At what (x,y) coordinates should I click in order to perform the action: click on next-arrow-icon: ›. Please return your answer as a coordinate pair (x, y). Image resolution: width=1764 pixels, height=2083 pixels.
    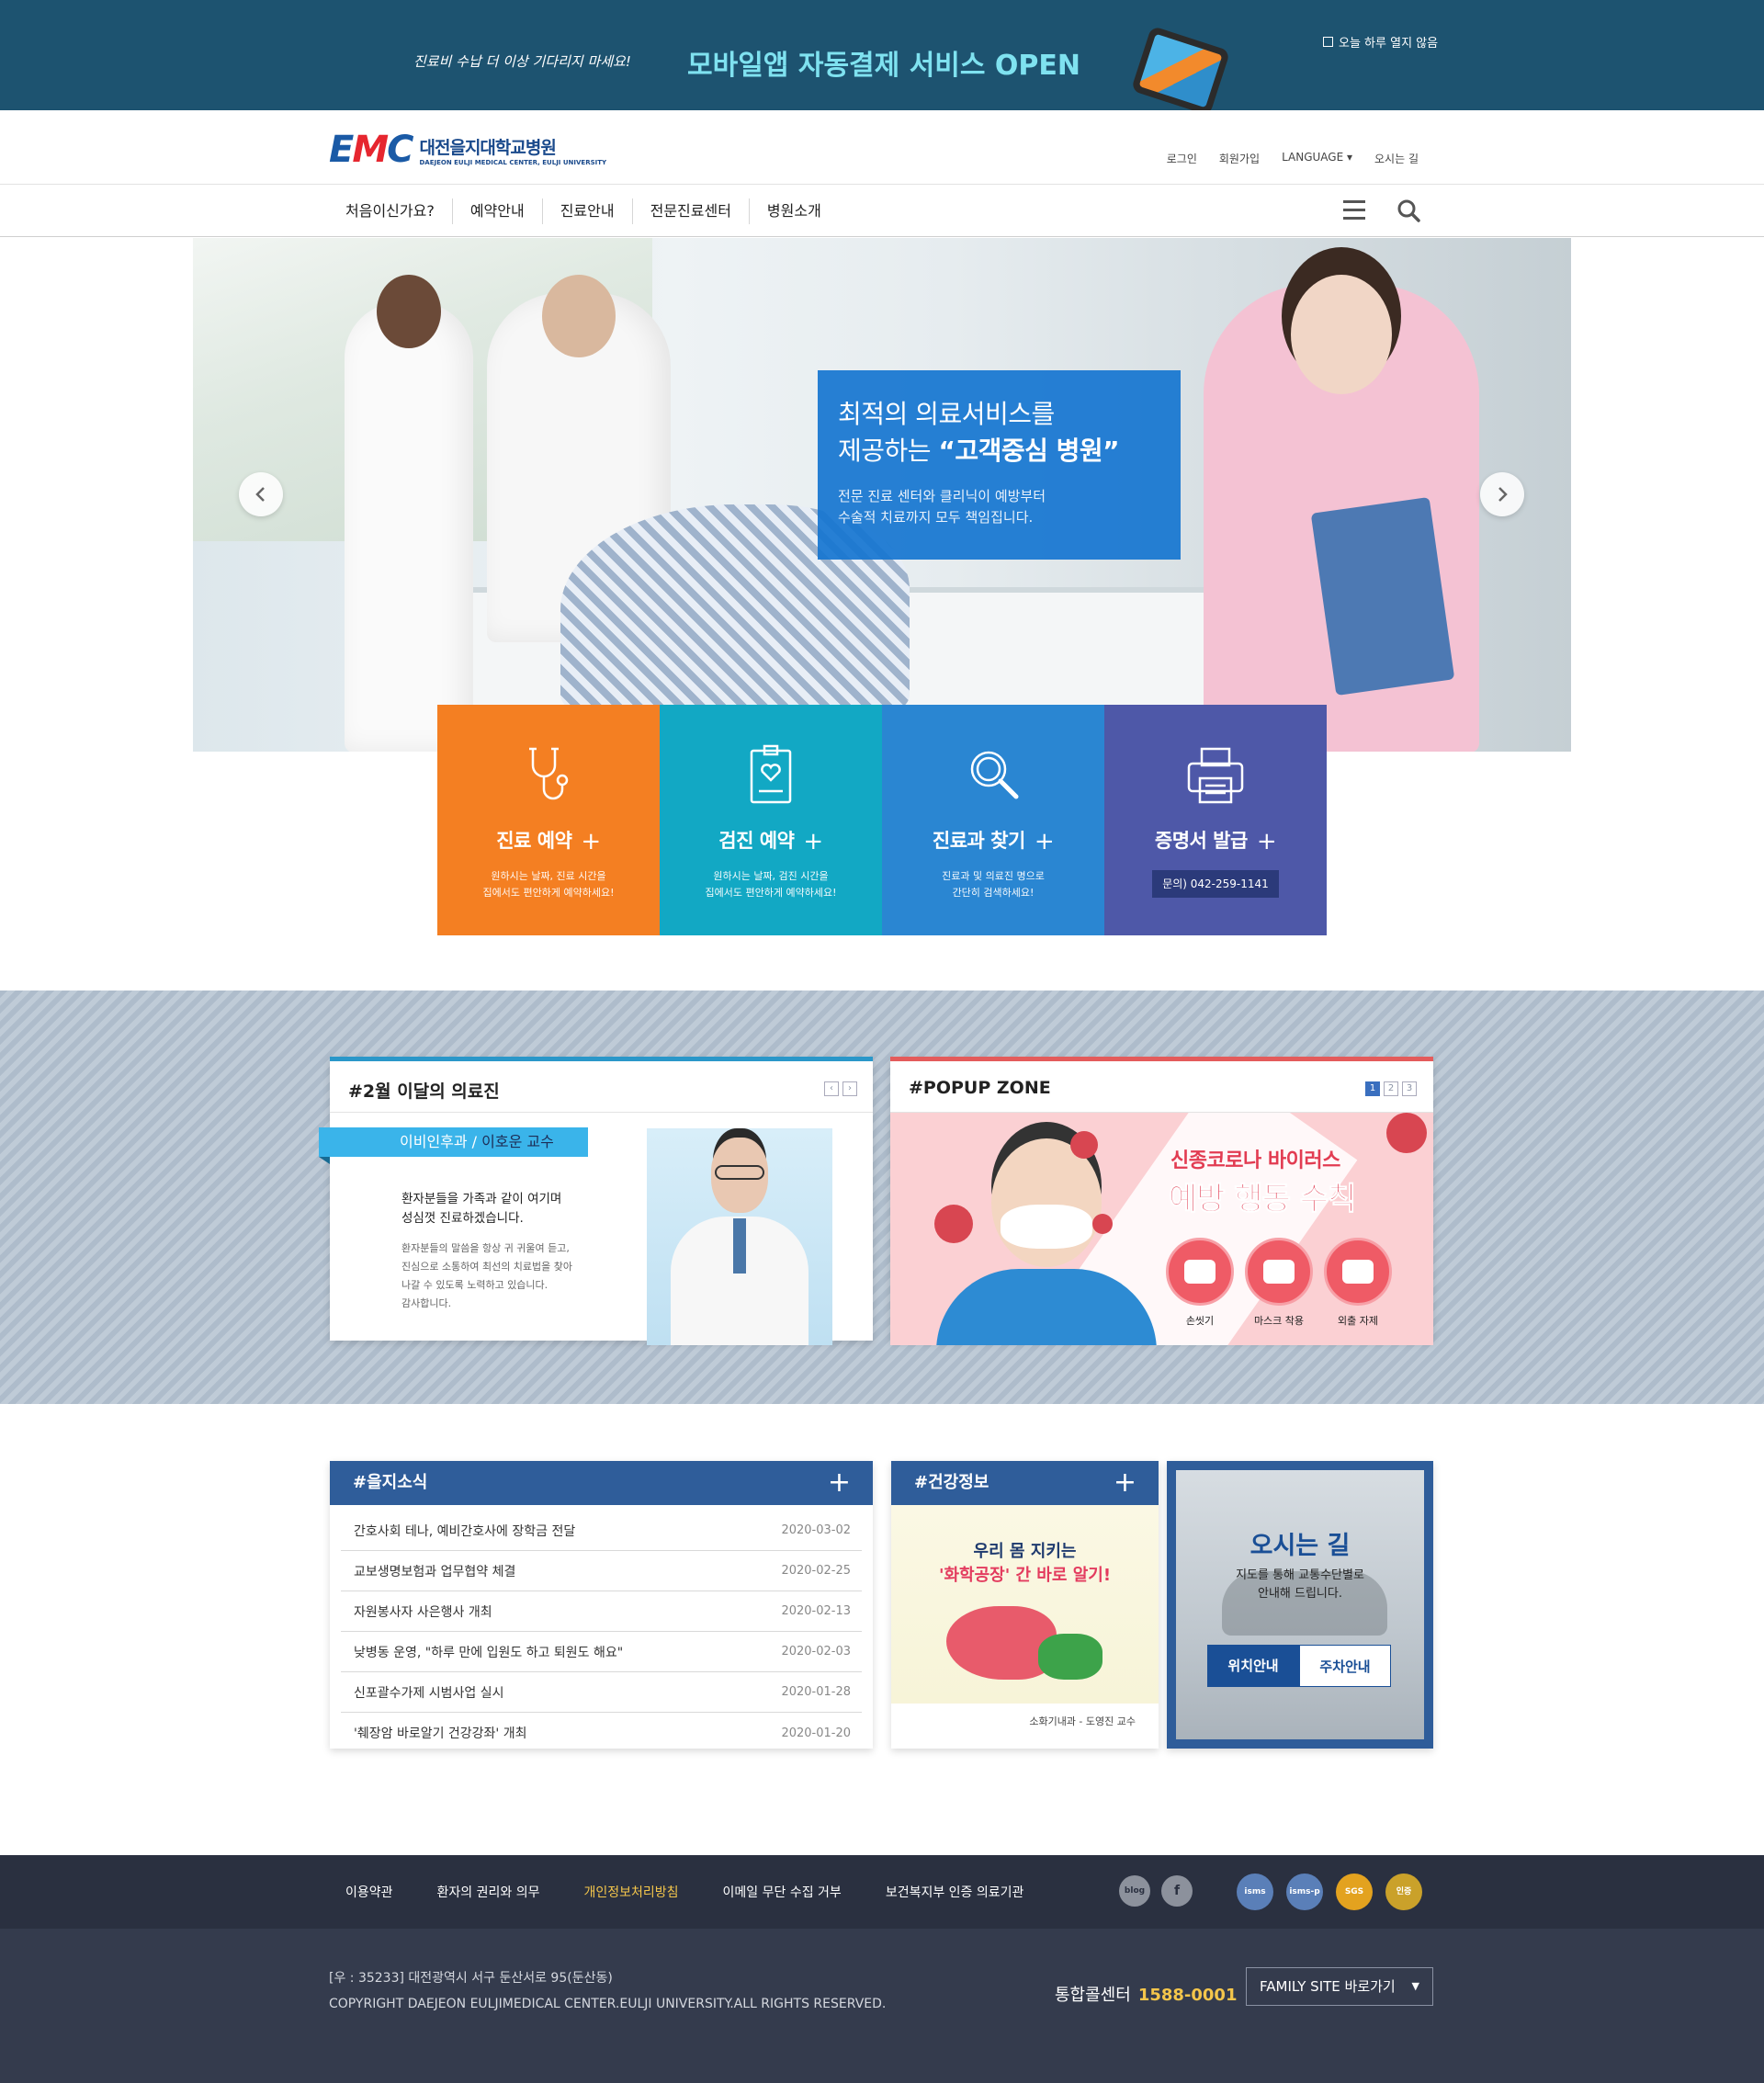
    Looking at the image, I should click on (849, 1088).